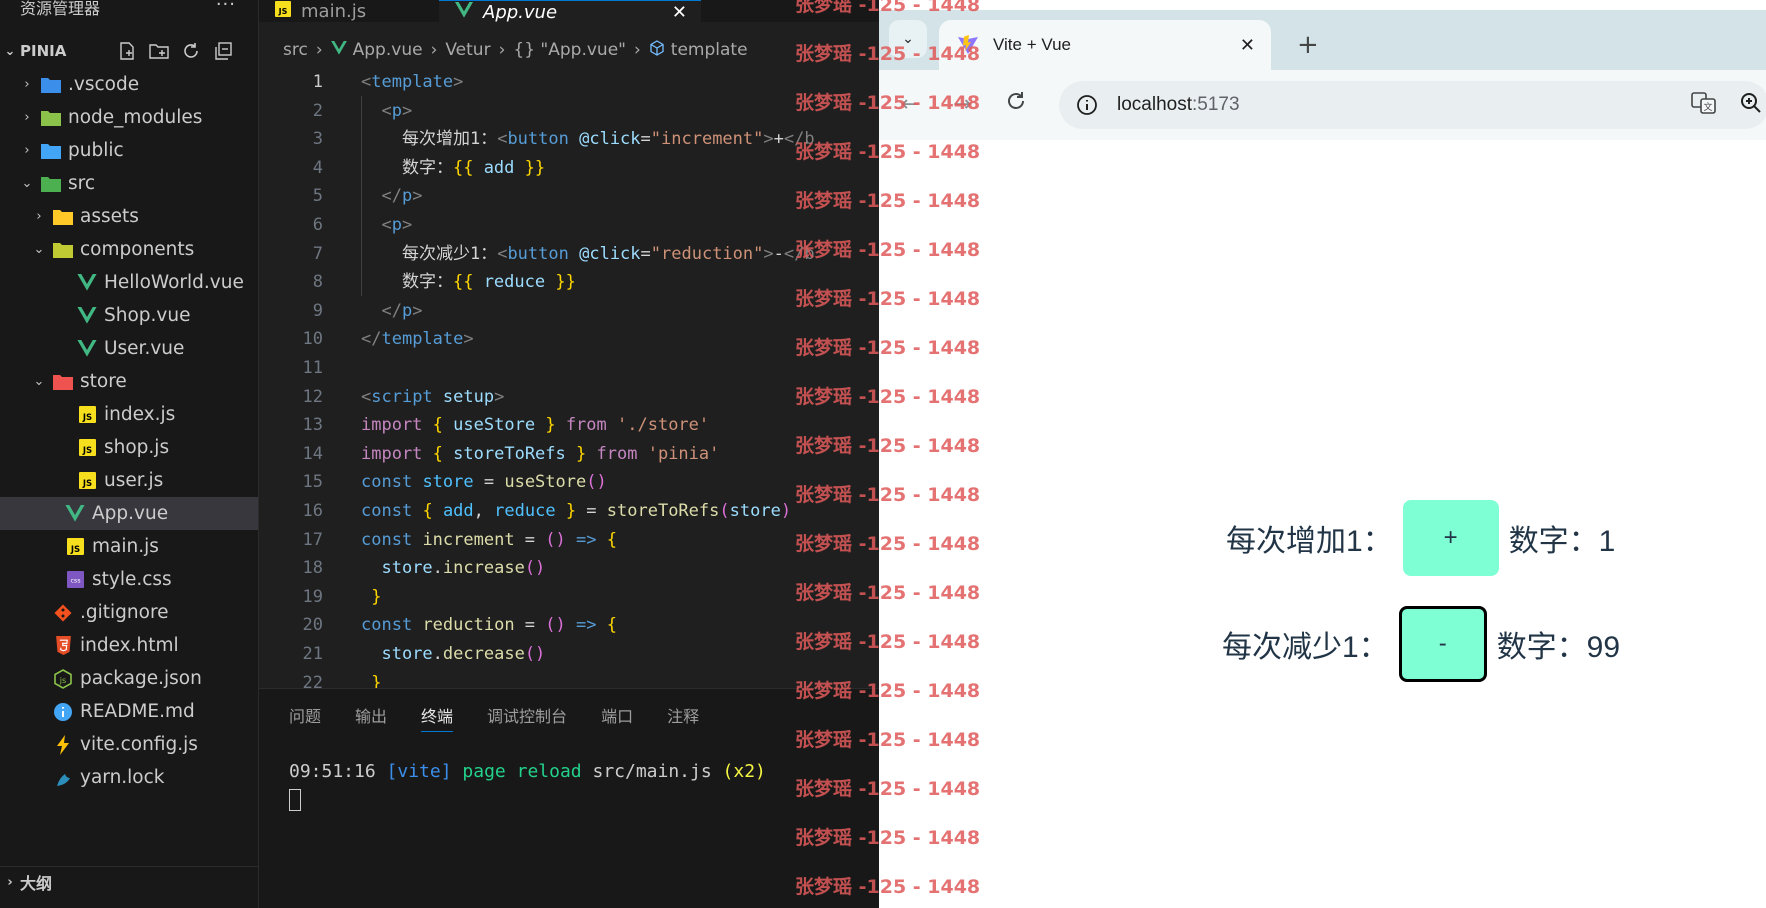 The width and height of the screenshot is (1766, 908). I want to click on panel-tab: 输出, so click(371, 717).